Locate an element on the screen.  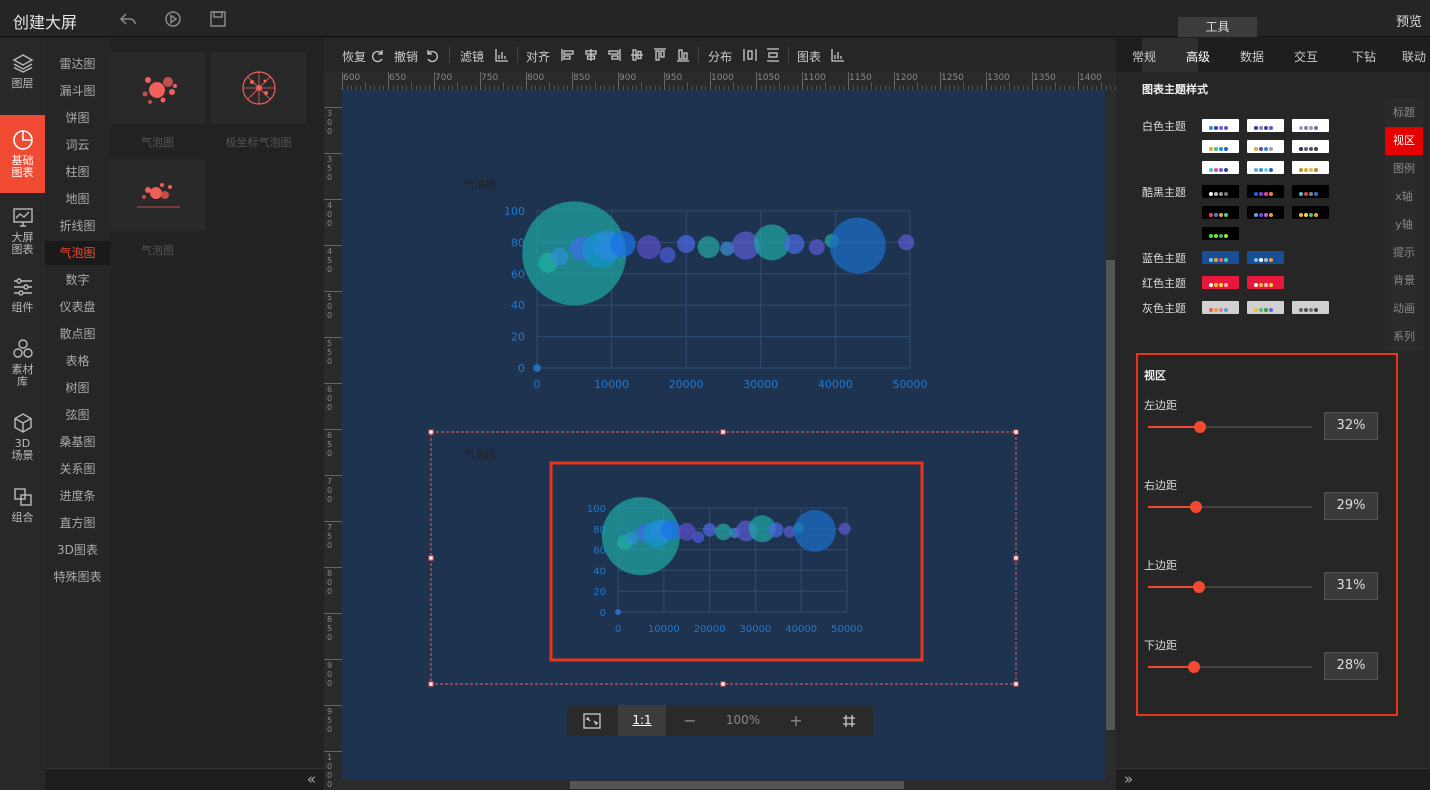
category-item: 关系图 is located at coordinates (77, 469).